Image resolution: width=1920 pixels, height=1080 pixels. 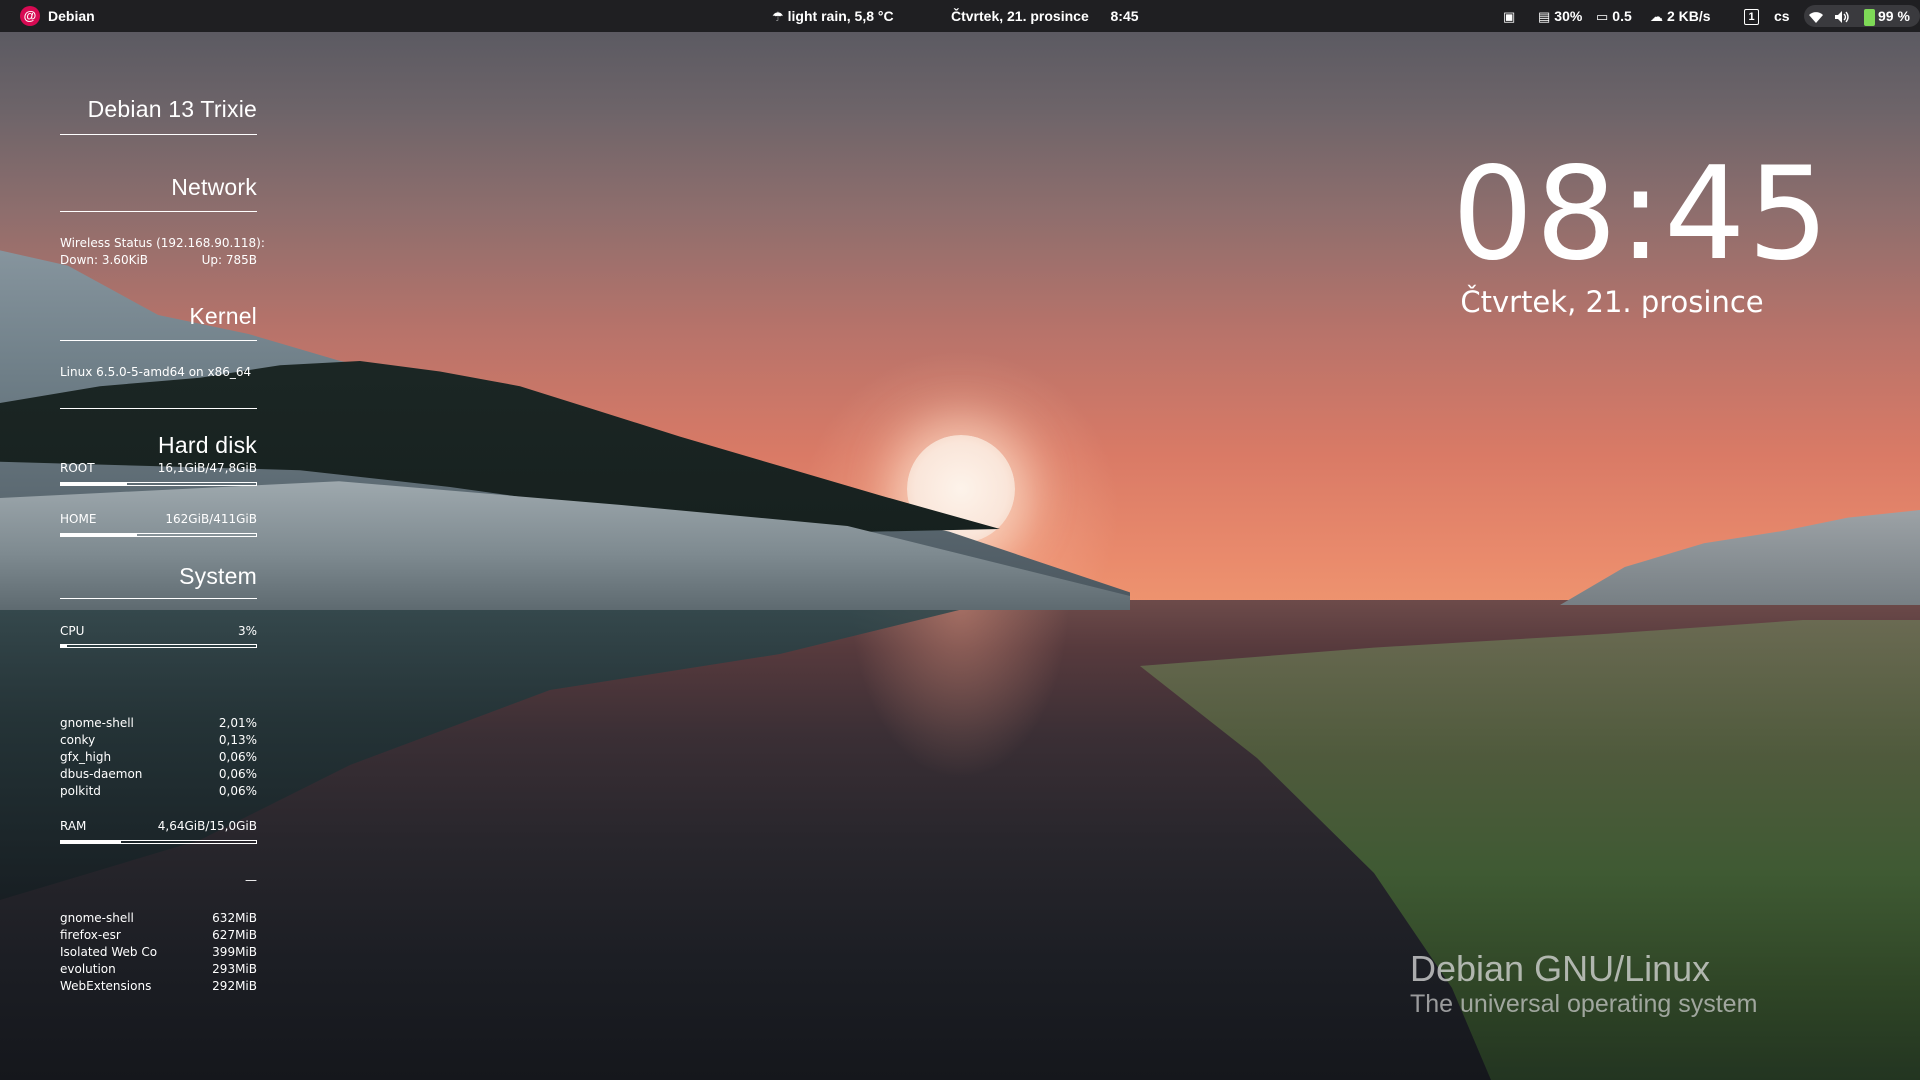 I want to click on distro-title: Debian 13 Trixie, so click(x=172, y=109).